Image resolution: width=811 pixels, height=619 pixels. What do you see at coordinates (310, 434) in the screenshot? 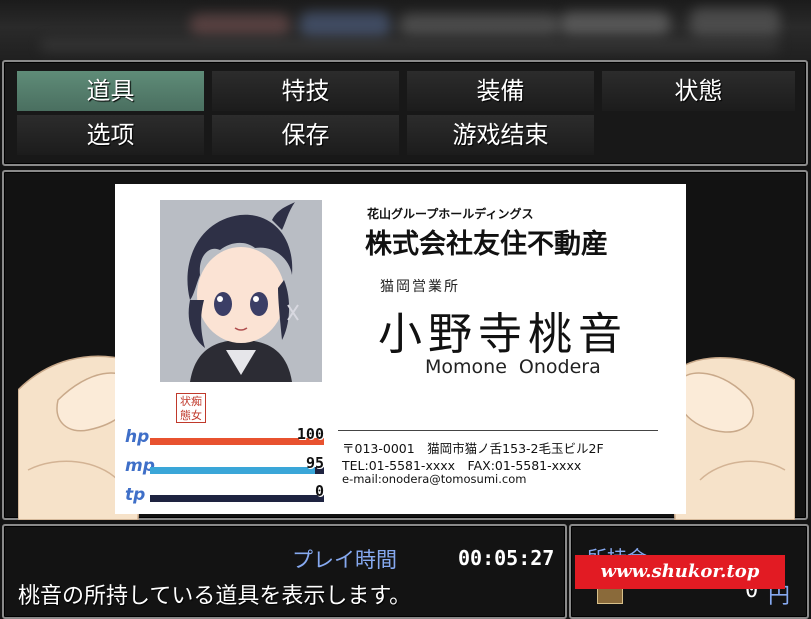
I see `hp-value: 100` at bounding box center [310, 434].